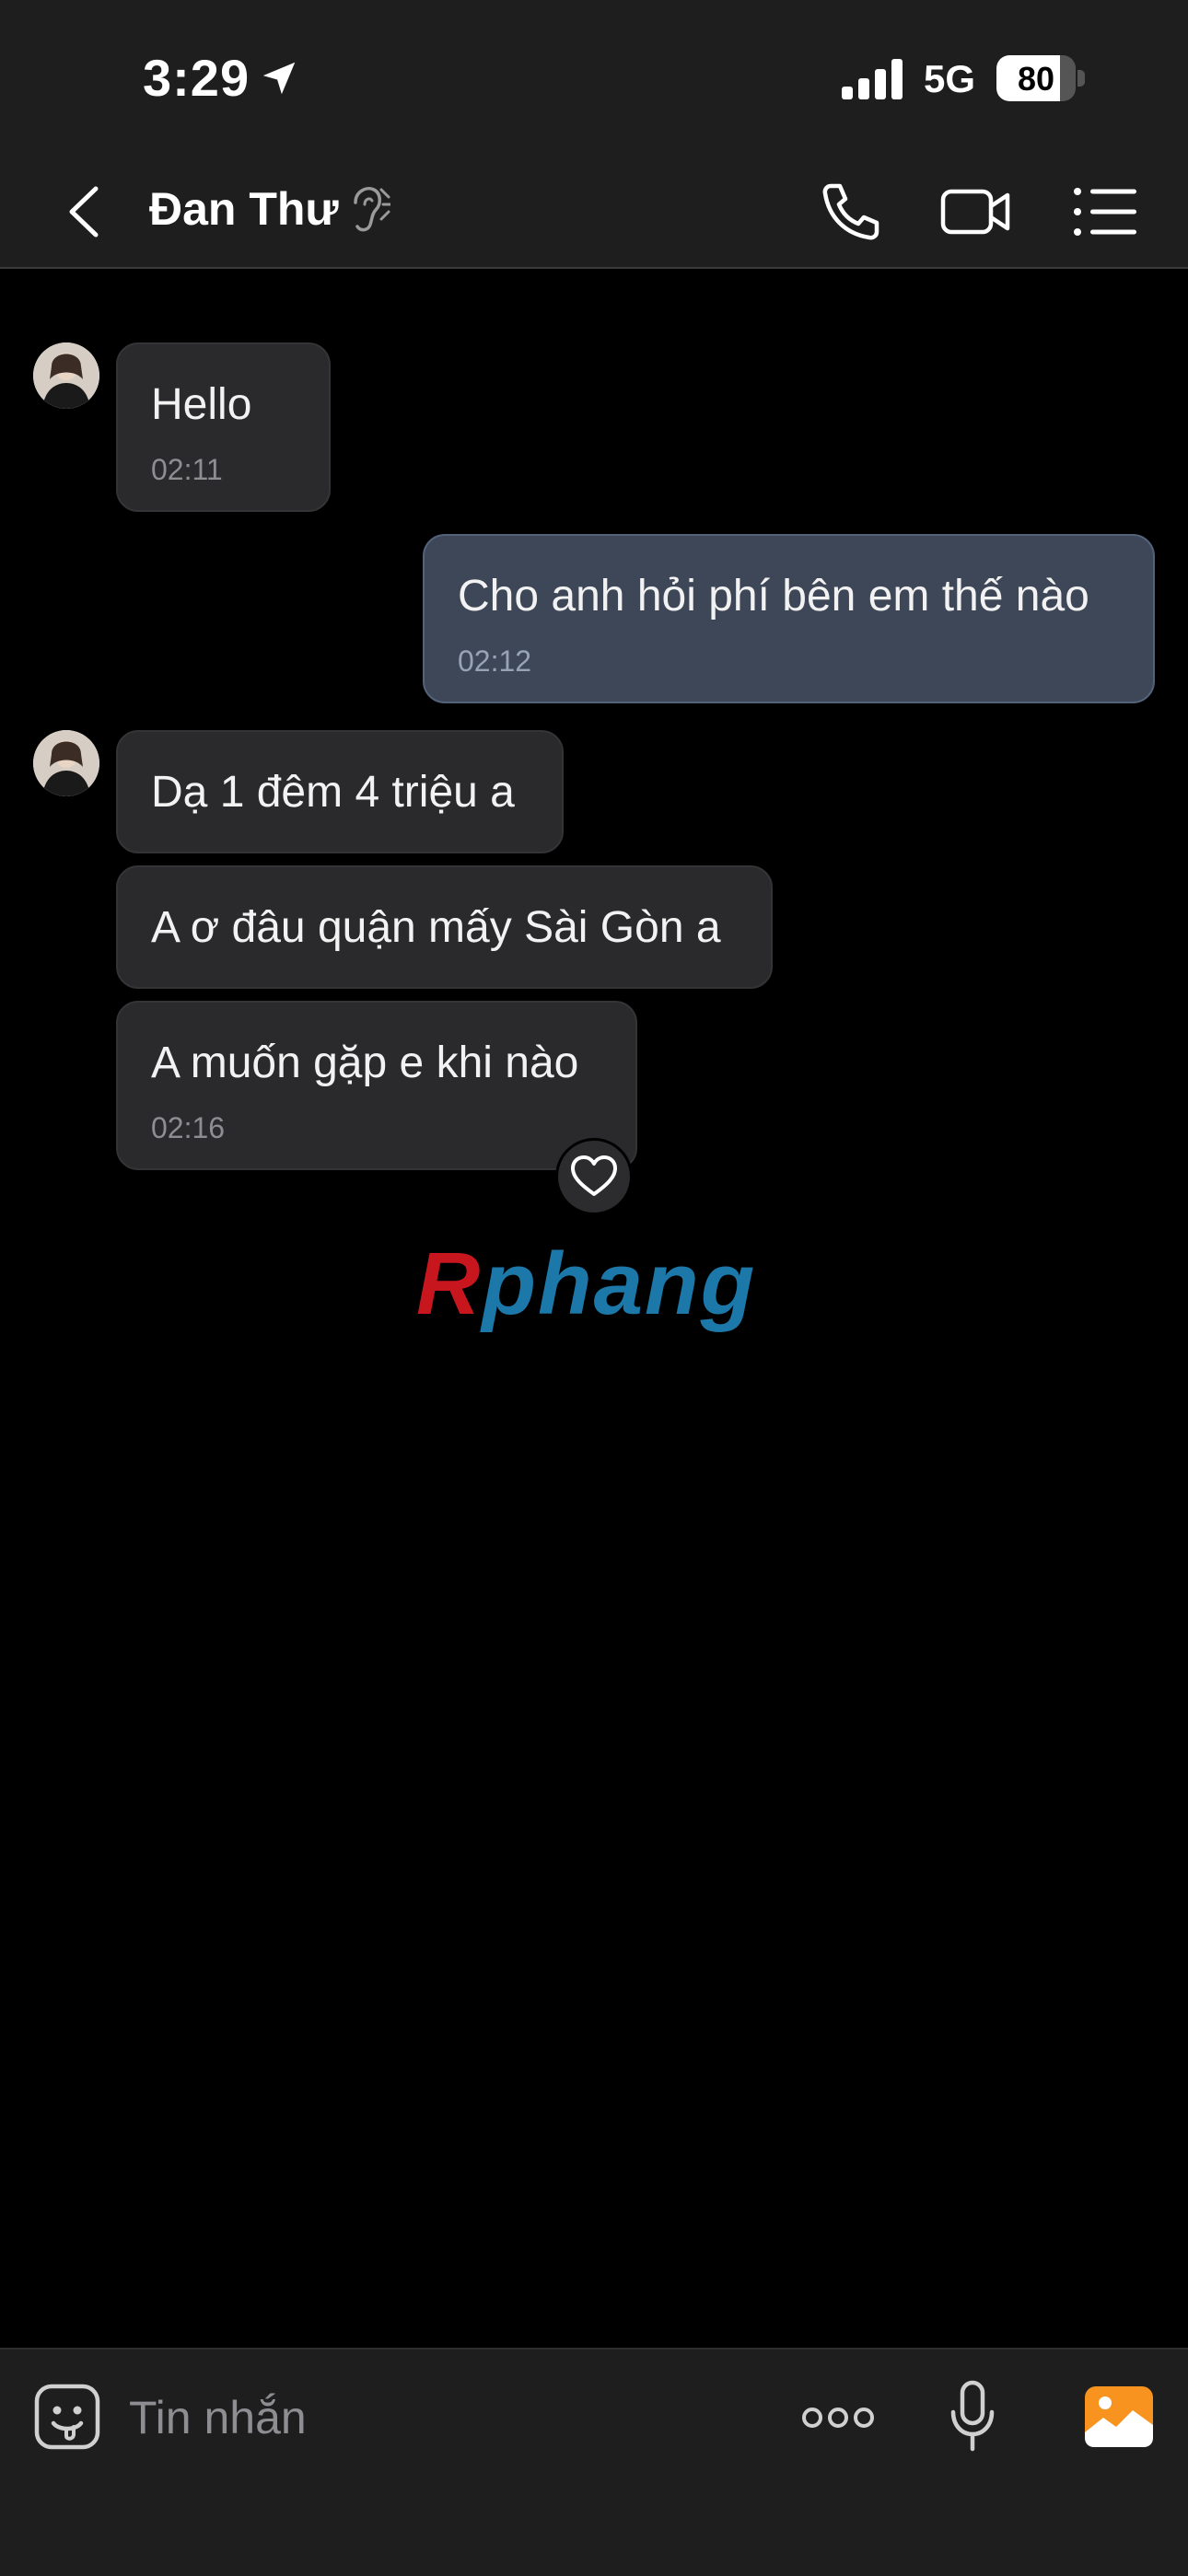 This screenshot has width=1188, height=2576. What do you see at coordinates (849, 212) in the screenshot?
I see `phone-icon` at bounding box center [849, 212].